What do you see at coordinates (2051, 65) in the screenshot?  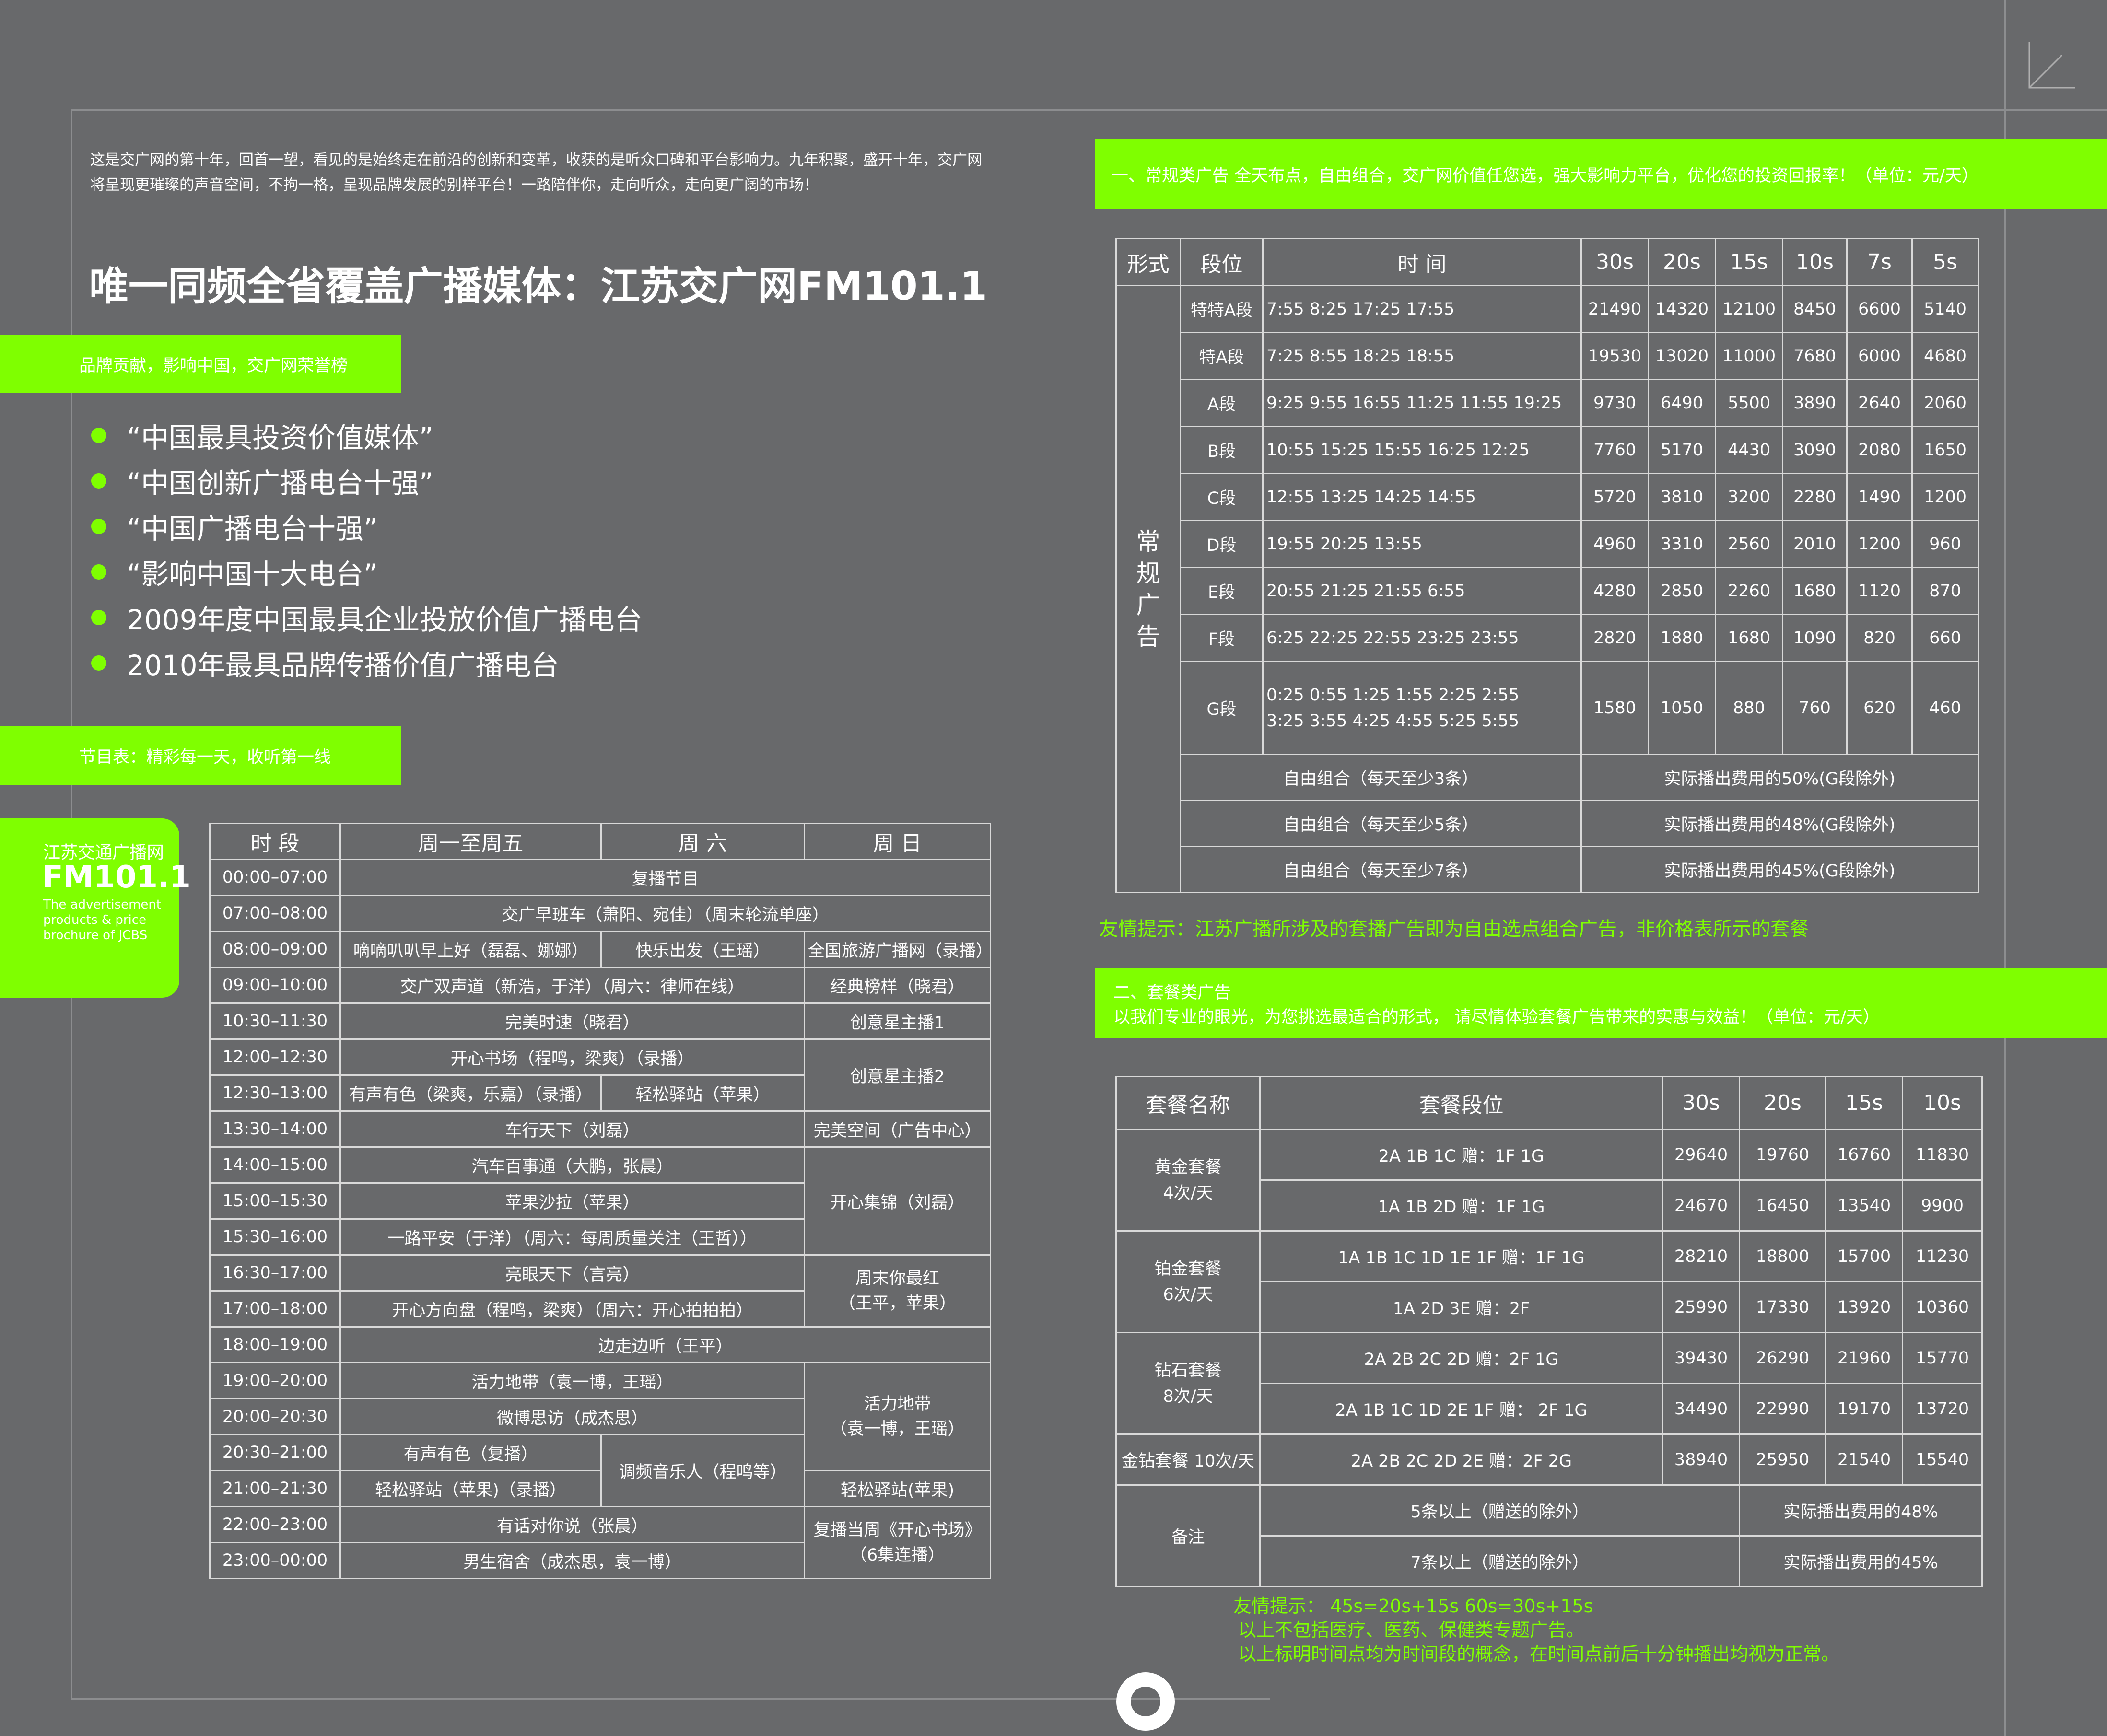 I see `corner-arrow-icon` at bounding box center [2051, 65].